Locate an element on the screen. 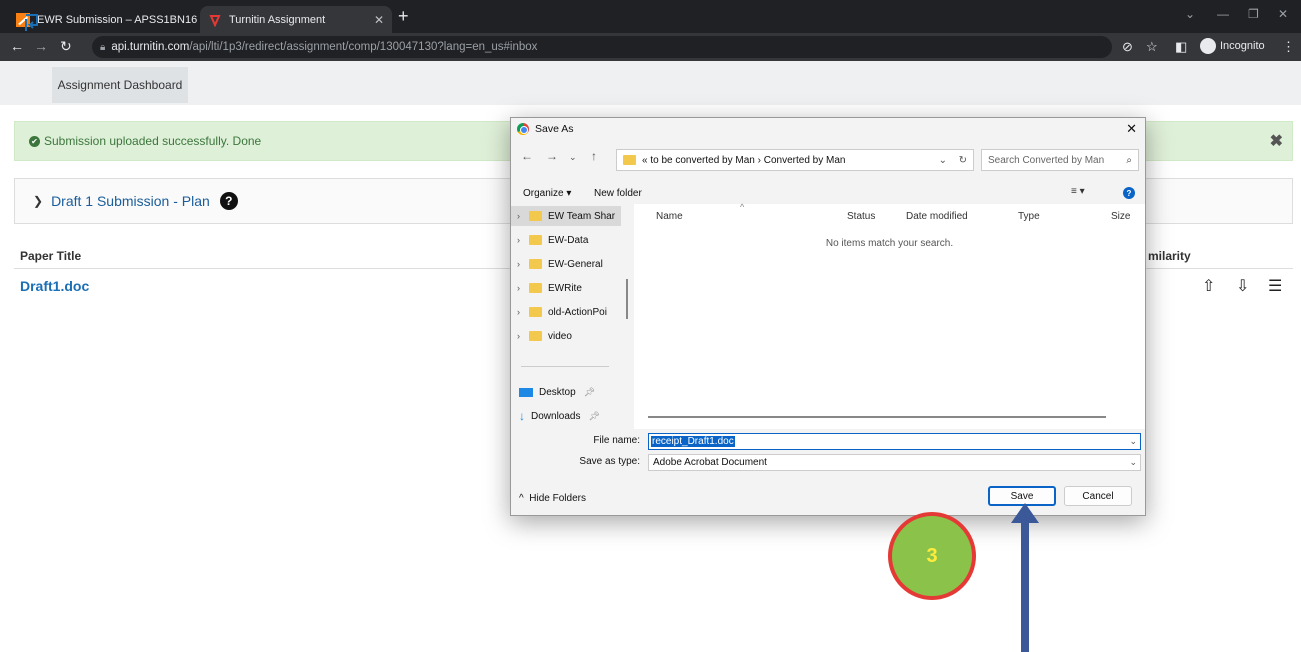 The image size is (1301, 652). sort-indicator-icon: ^ is located at coordinates (742, 207).